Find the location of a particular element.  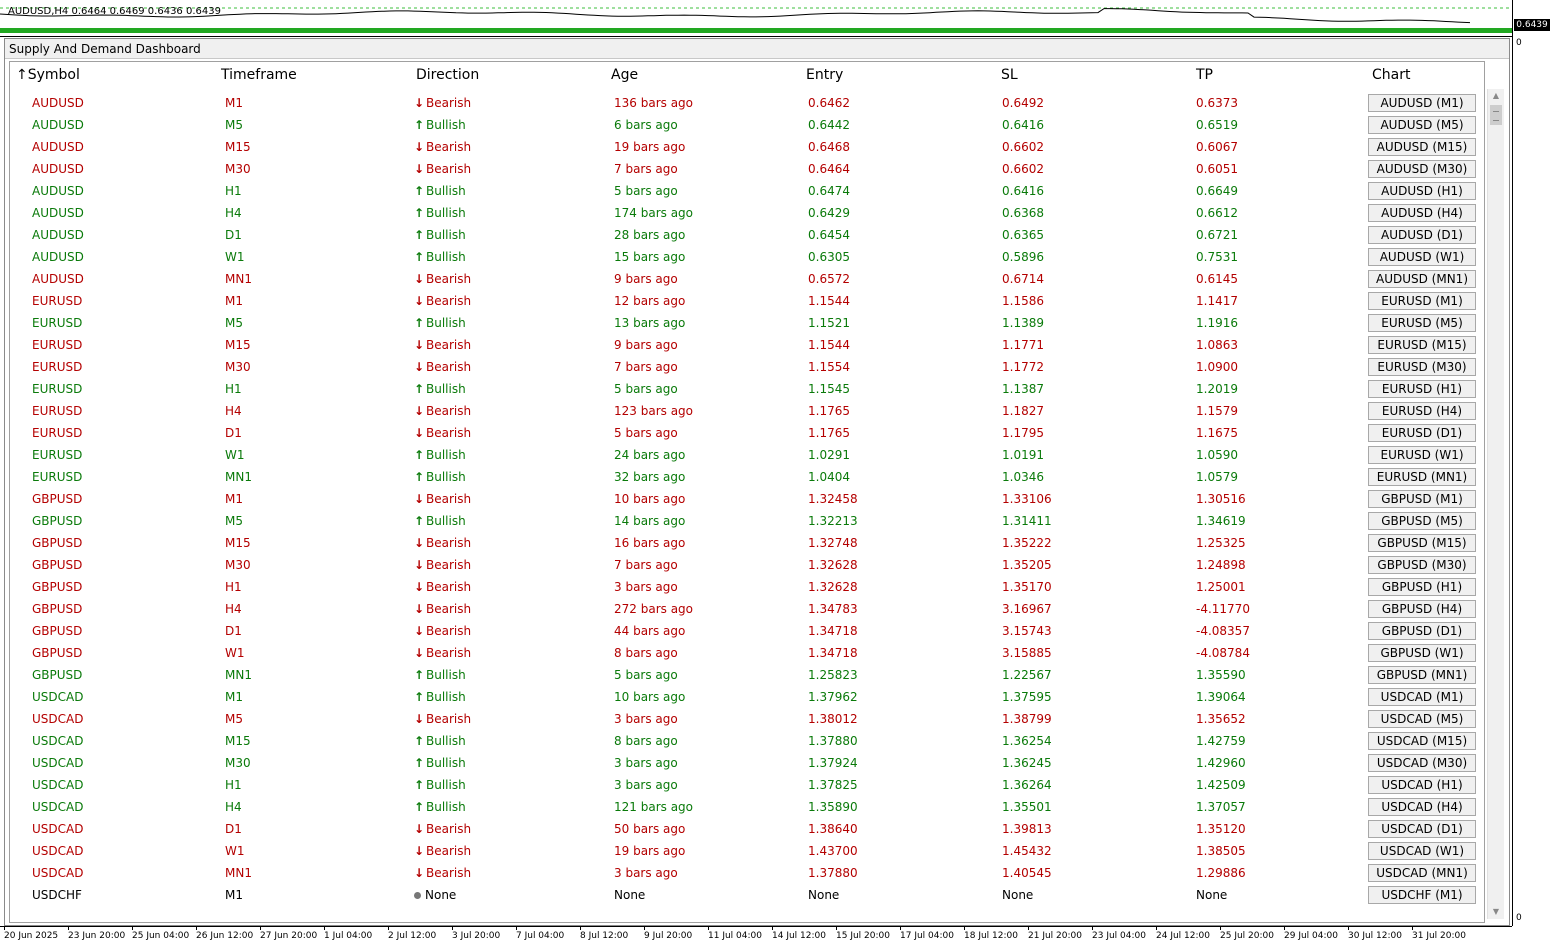

open-chart-button: GBPUSD (M15) is located at coordinates (1422, 543).